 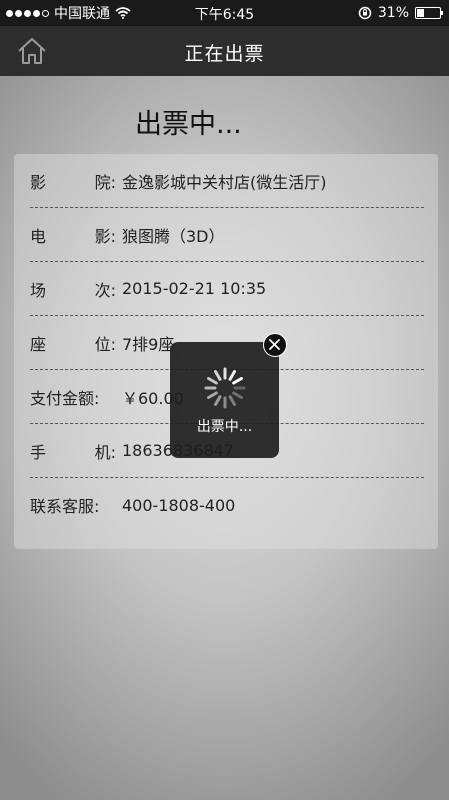 What do you see at coordinates (65, 506) in the screenshot?
I see `detail-label: 联系客服:` at bounding box center [65, 506].